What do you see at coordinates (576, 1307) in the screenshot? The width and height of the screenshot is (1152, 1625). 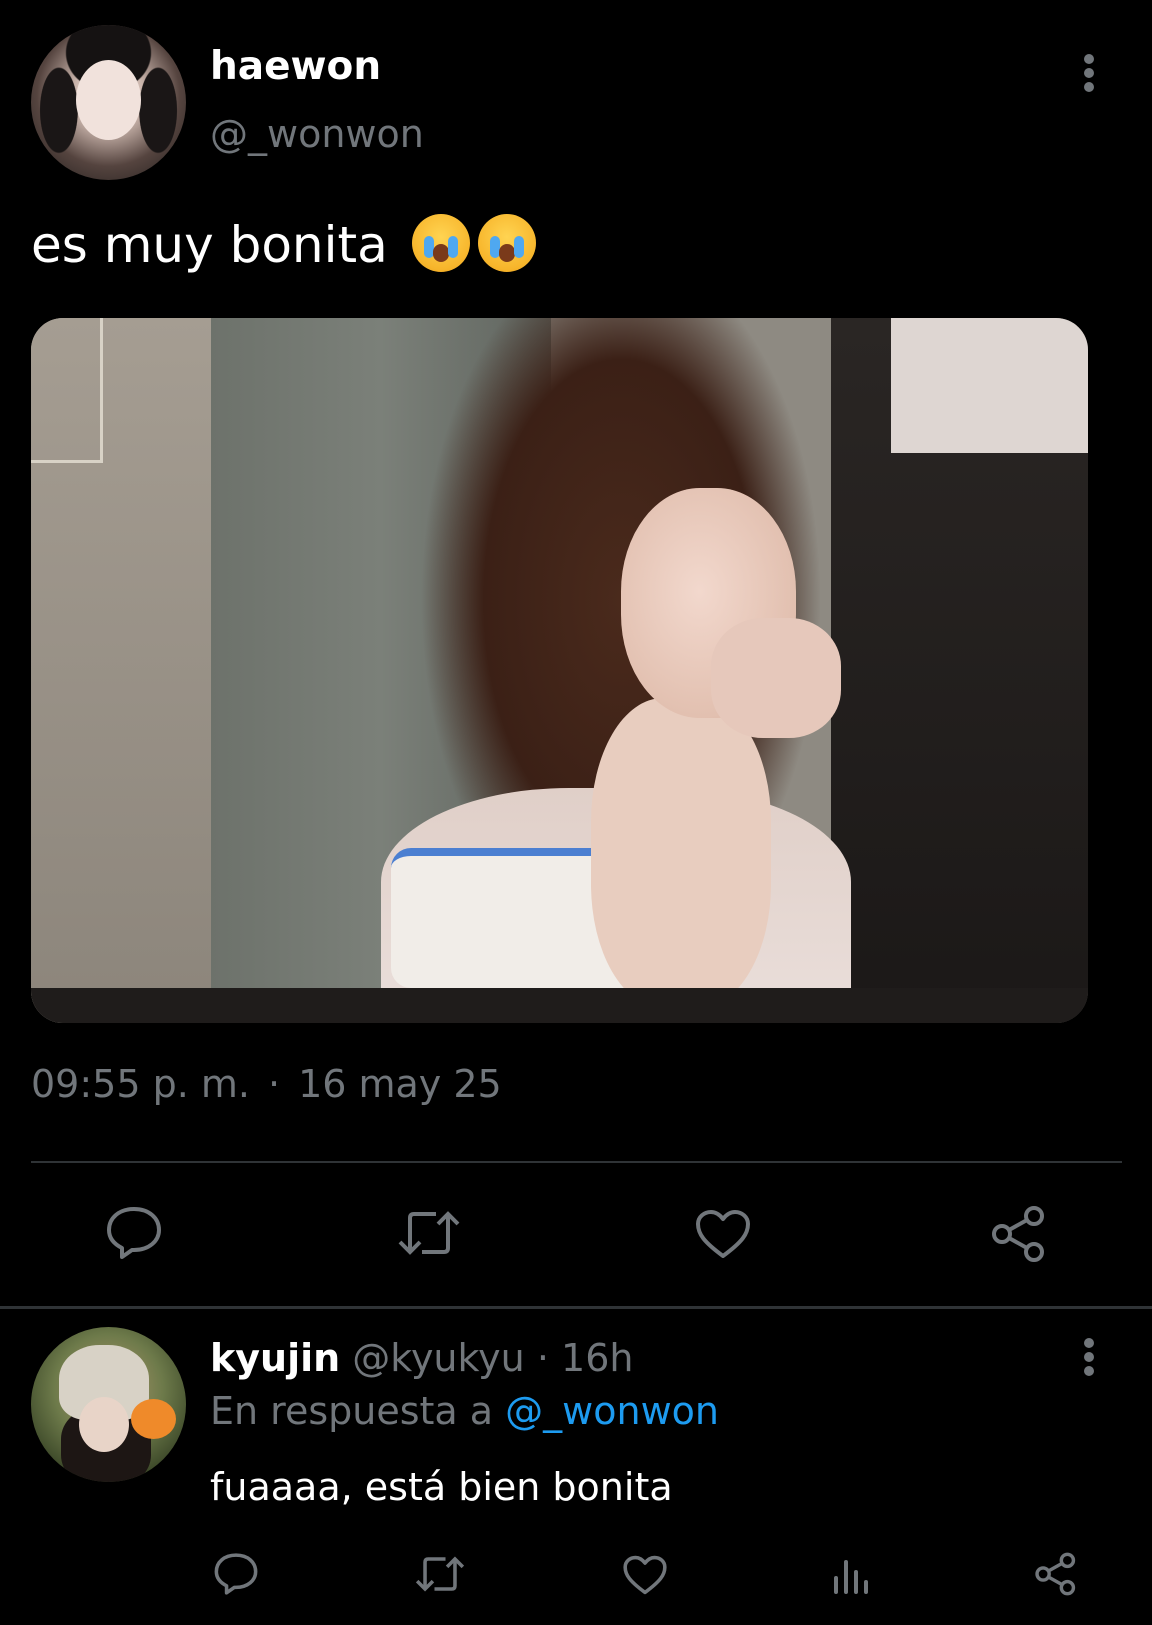 I see `section-divider` at bounding box center [576, 1307].